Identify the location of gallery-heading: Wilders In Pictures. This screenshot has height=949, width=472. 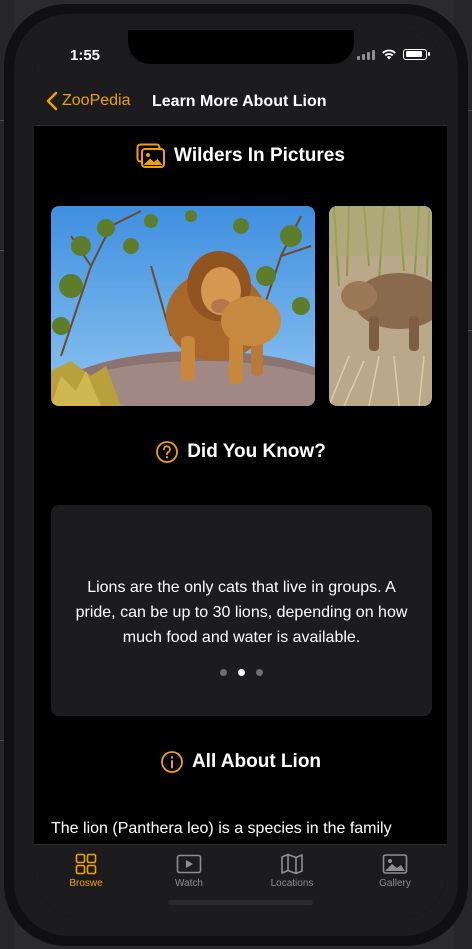
(240, 156).